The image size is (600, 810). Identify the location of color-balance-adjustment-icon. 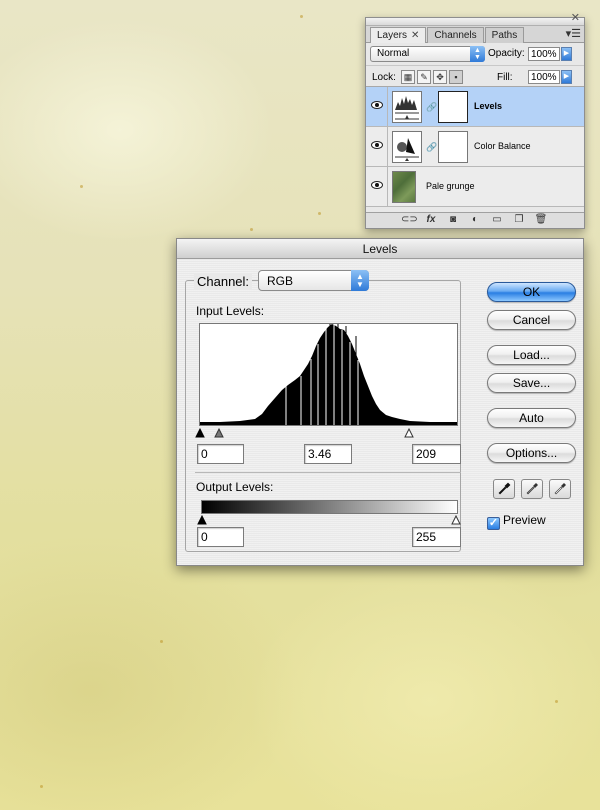
(407, 147).